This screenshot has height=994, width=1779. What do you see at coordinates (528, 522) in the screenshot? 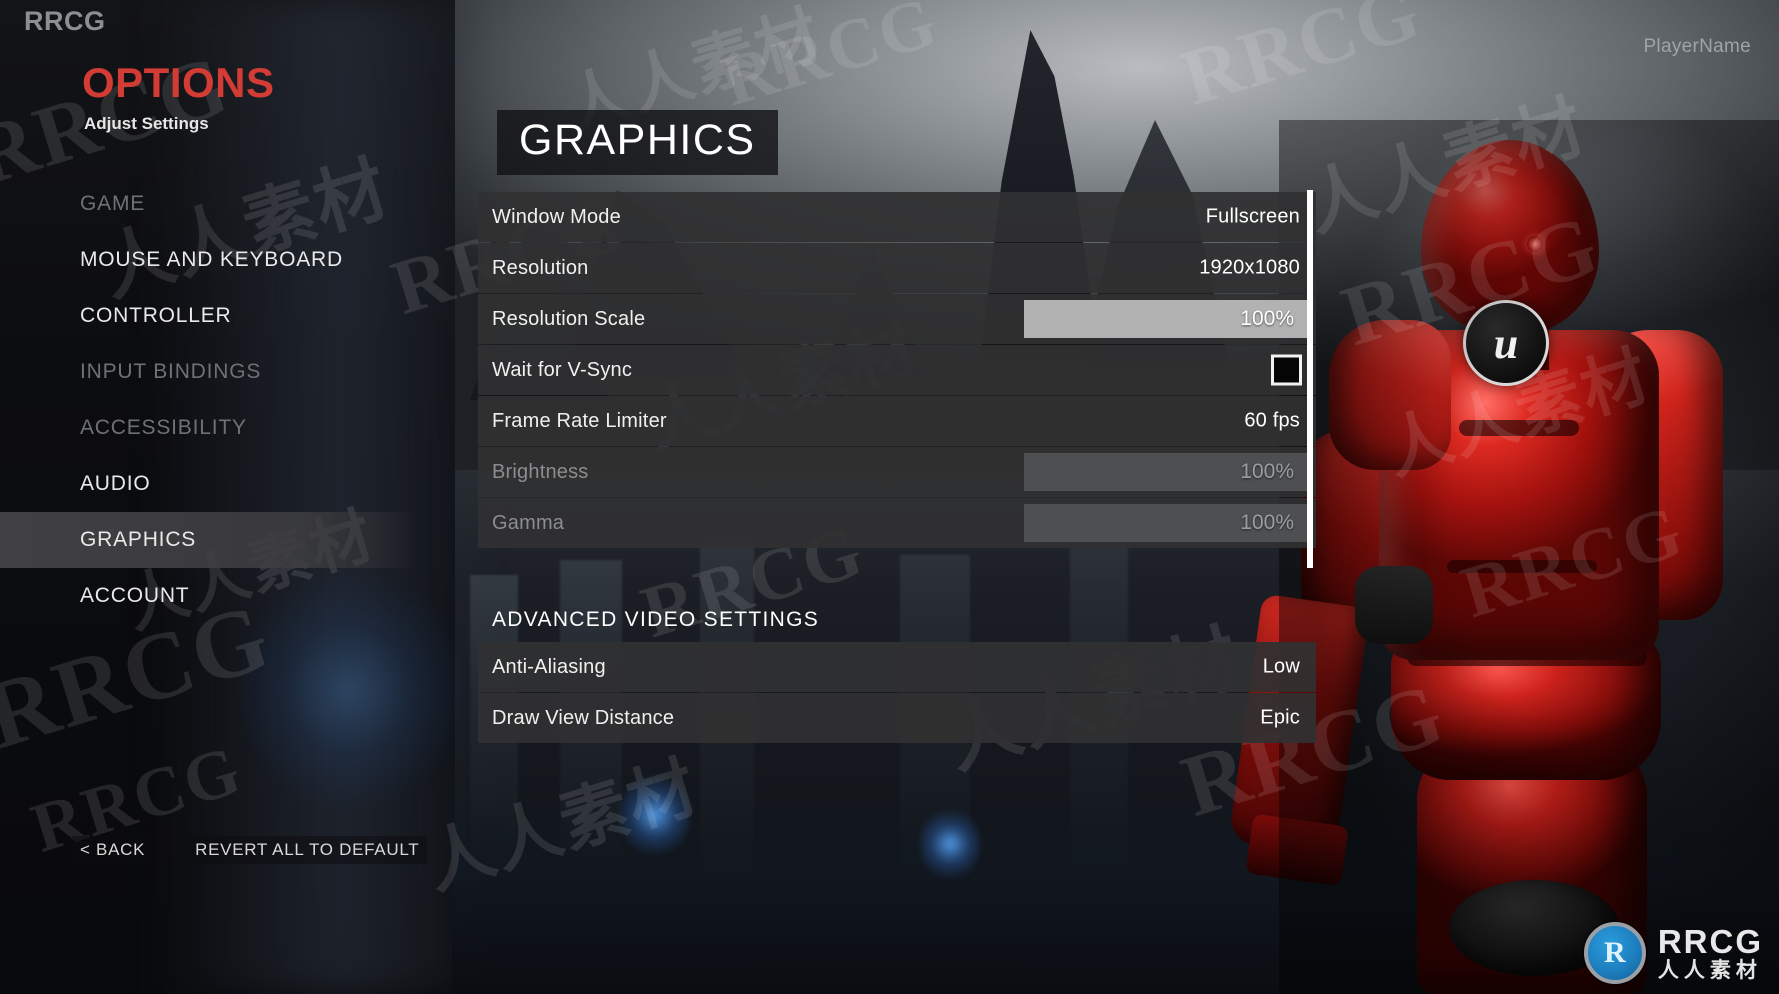
I see `setting-label: Gamma` at bounding box center [528, 522].